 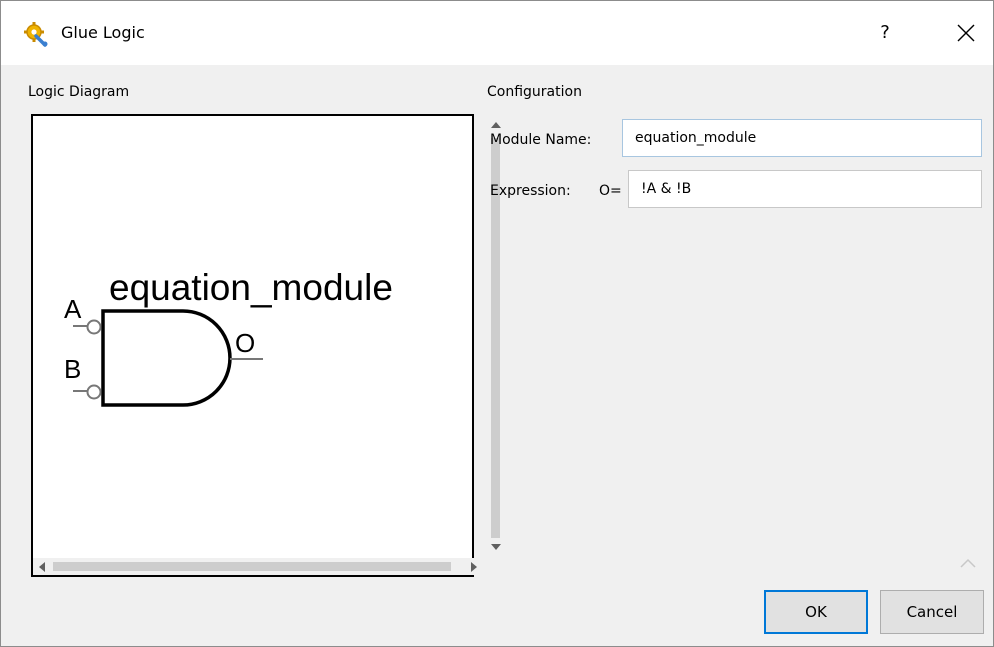 What do you see at coordinates (816, 612) in the screenshot?
I see `ok-button: OK` at bounding box center [816, 612].